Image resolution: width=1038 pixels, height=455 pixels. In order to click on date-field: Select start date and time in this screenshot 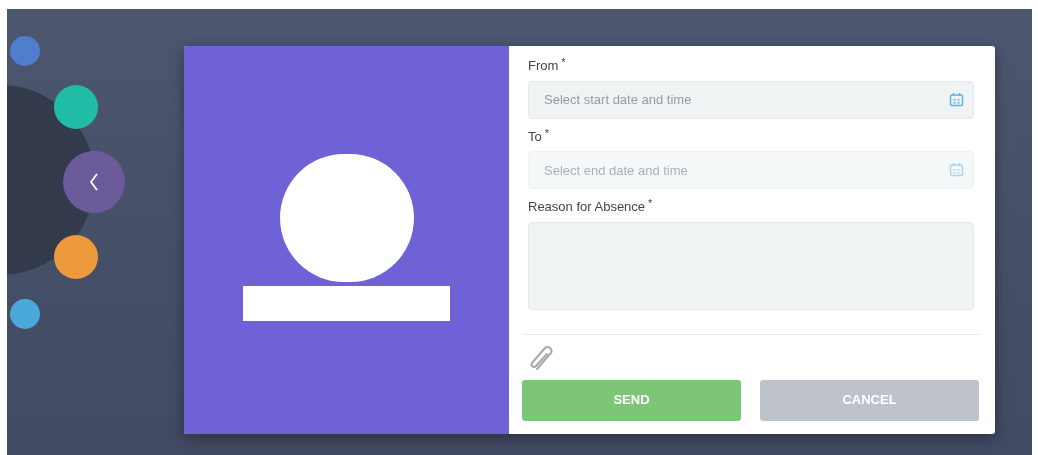, I will do `click(751, 99)`.